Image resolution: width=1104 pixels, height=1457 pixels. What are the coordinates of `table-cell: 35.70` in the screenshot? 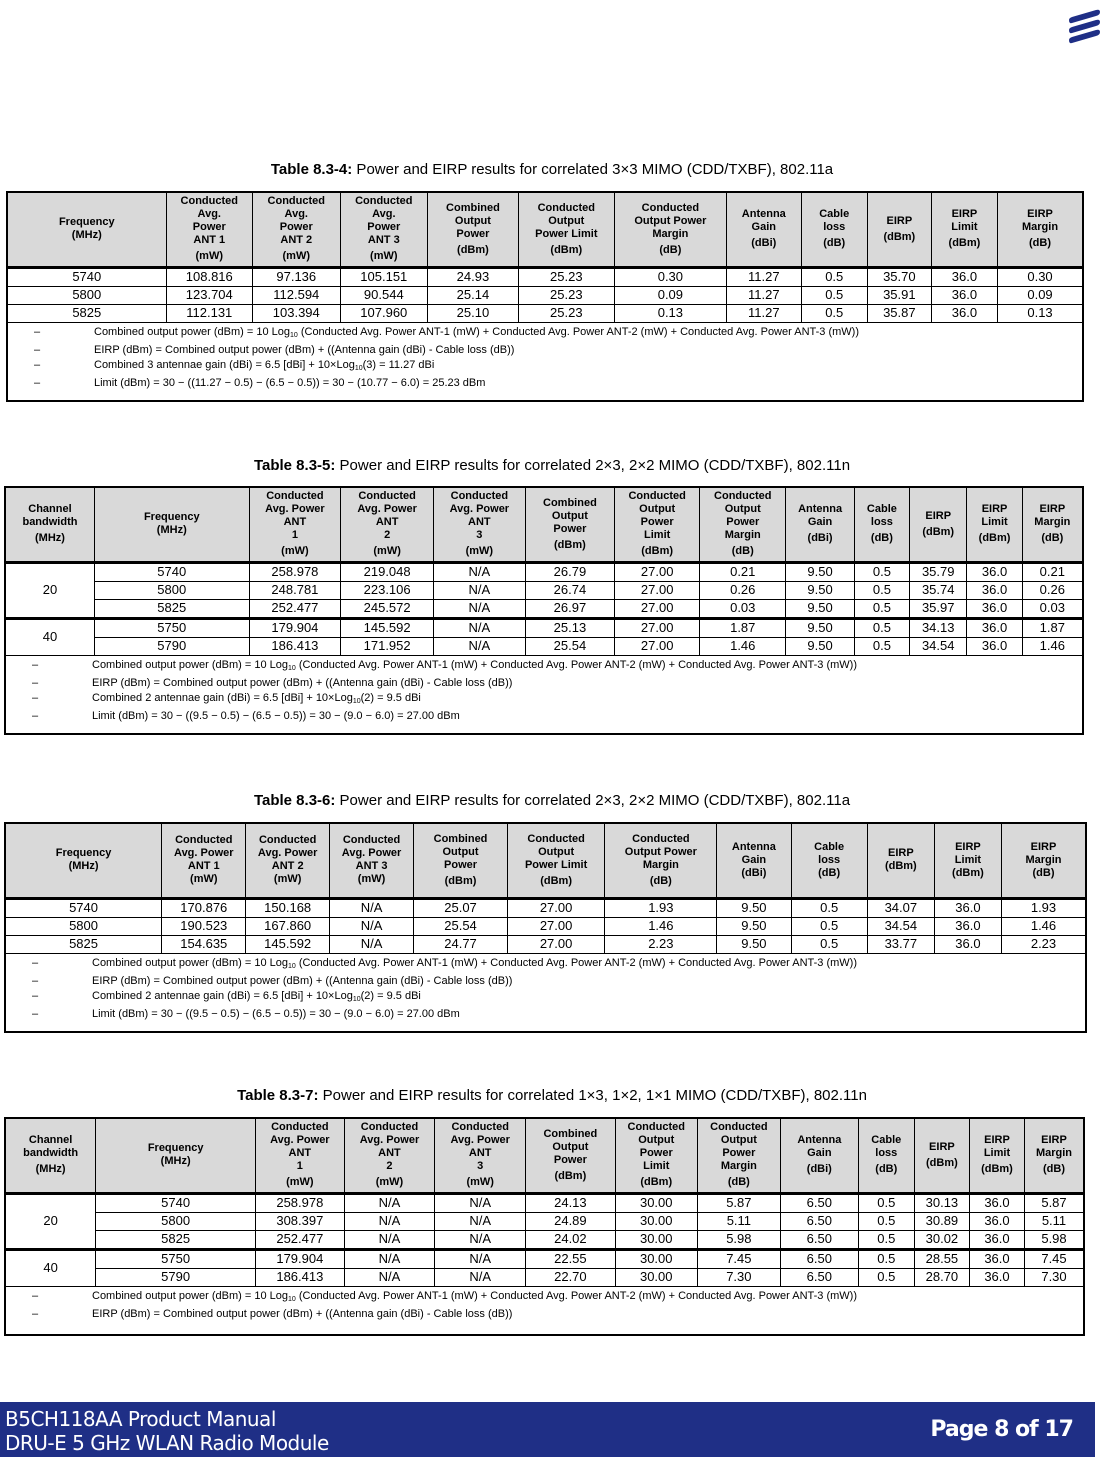 It's located at (899, 276).